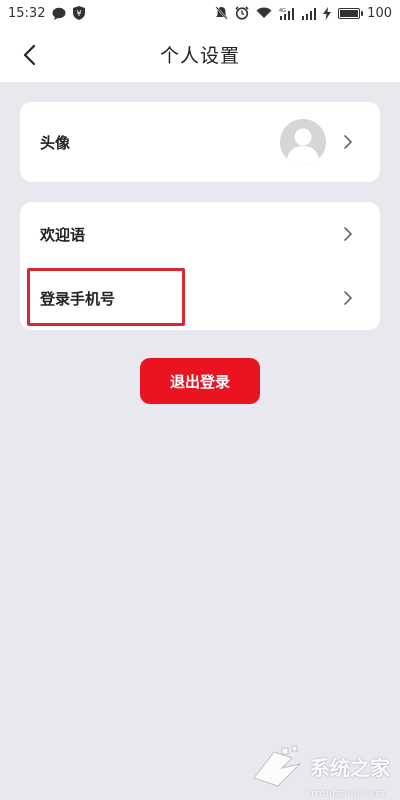 This screenshot has height=800, width=400. I want to click on back-button, so click(29, 55).